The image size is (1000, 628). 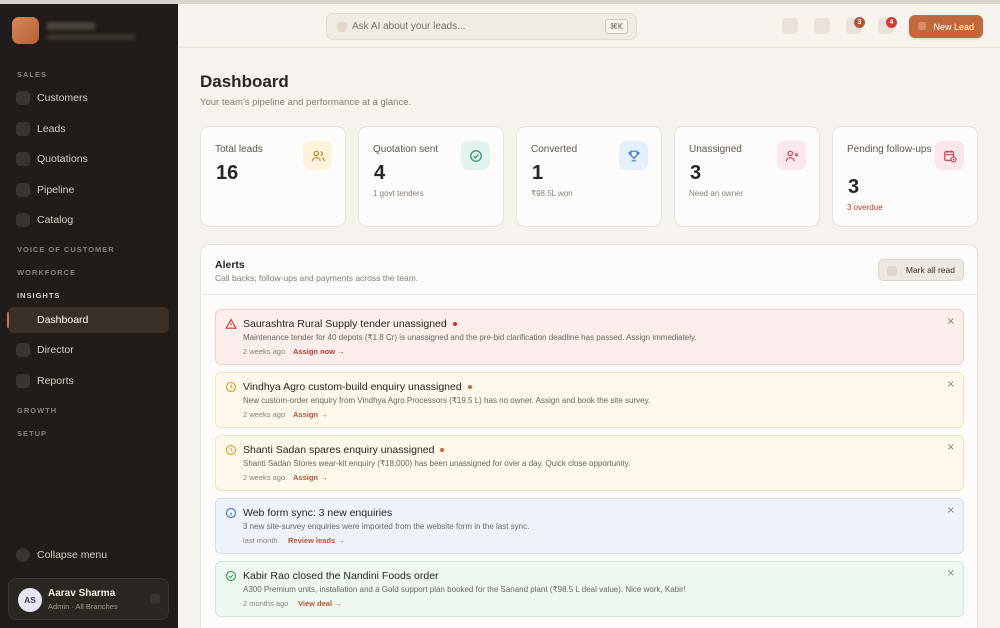 What do you see at coordinates (481, 26) in the screenshot?
I see `ai-search-input: Ask AI about your leads... ⌘K` at bounding box center [481, 26].